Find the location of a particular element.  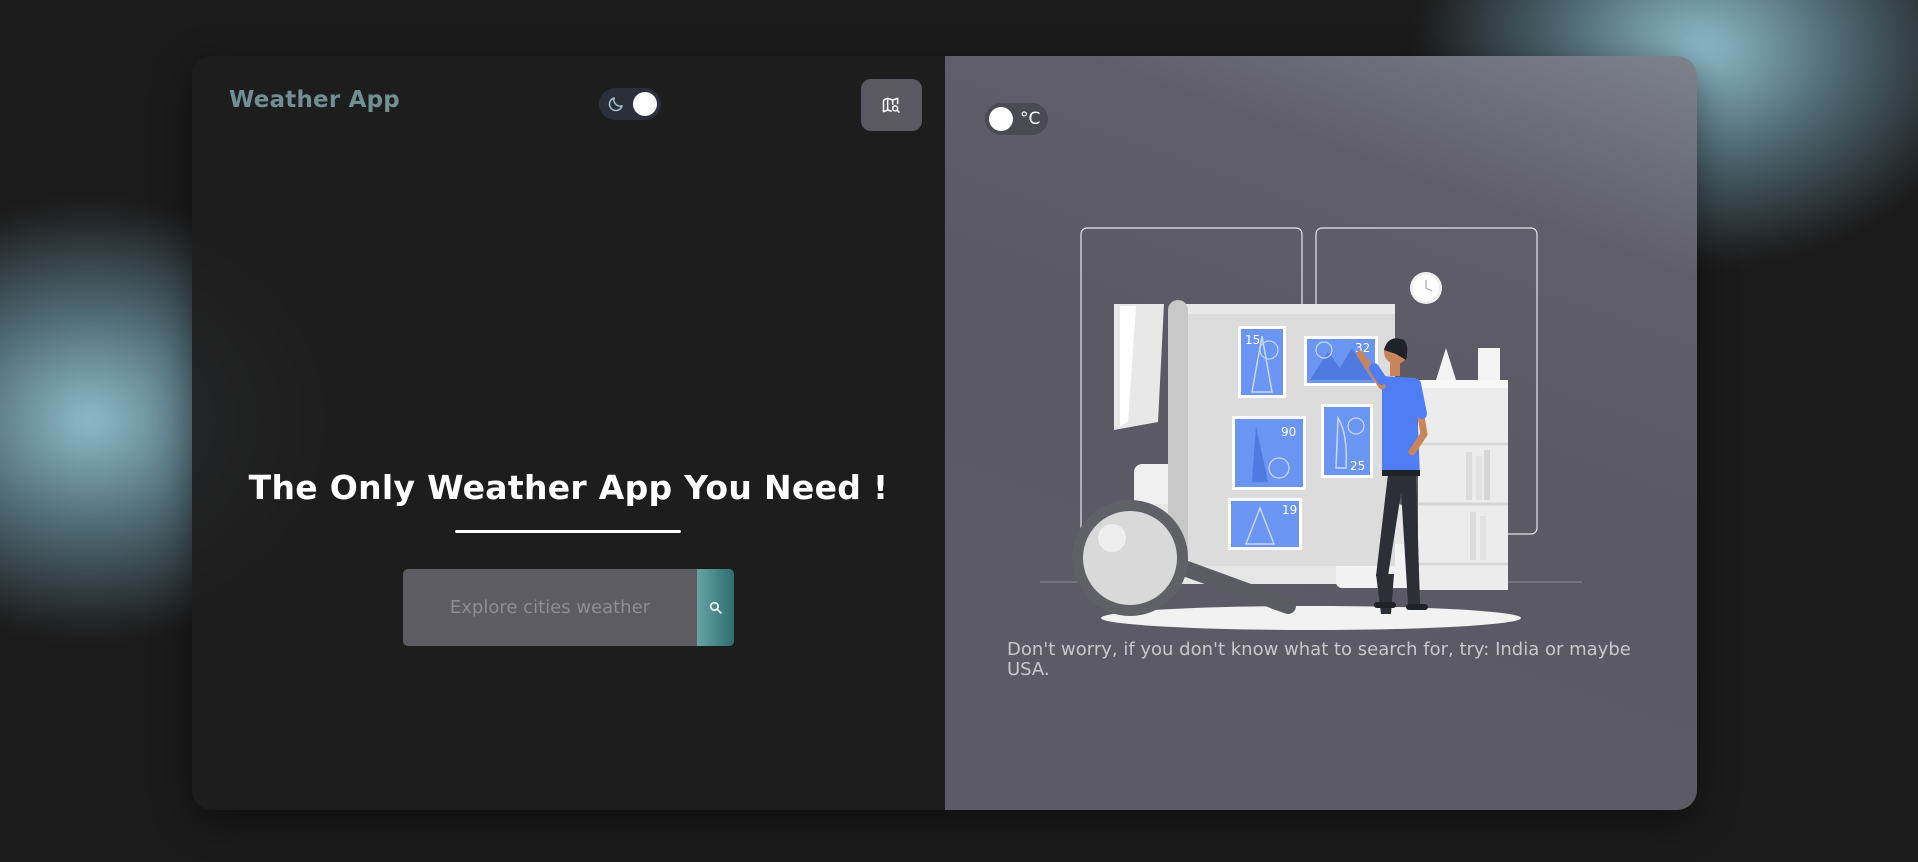

stamp-90: 90 is located at coordinates (1269, 453).